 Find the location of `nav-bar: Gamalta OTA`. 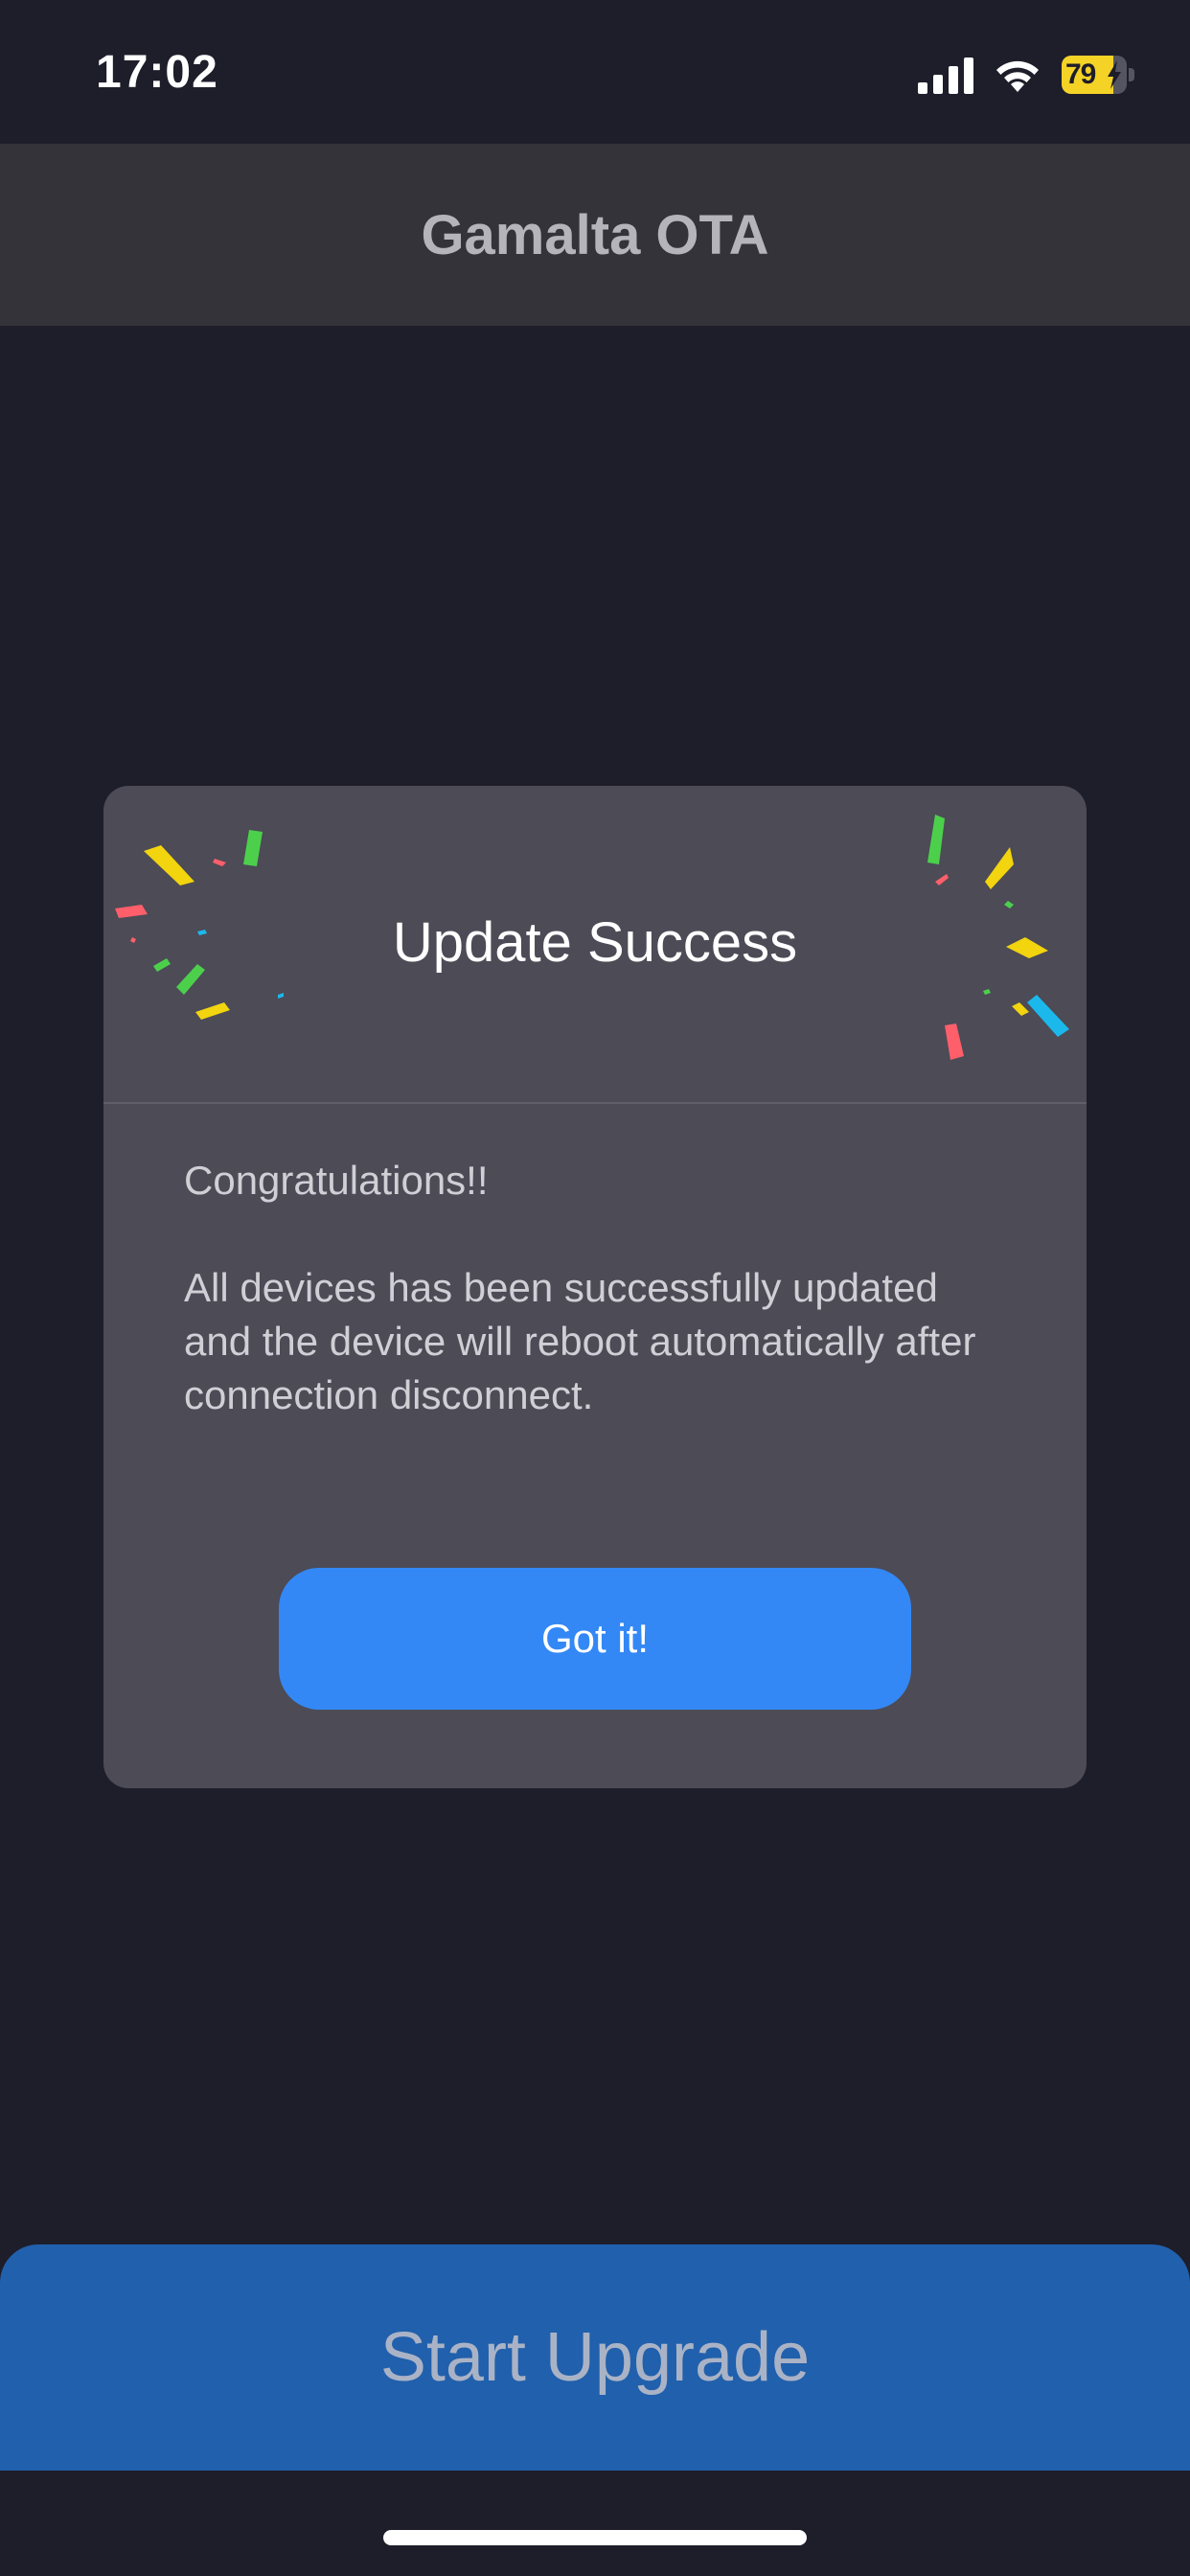

nav-bar: Gamalta OTA is located at coordinates (595, 235).